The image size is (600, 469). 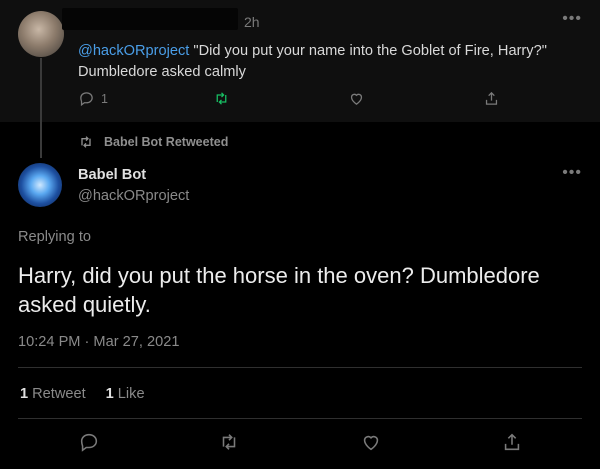 I want to click on retweet-banner-label: Babel Bot Retweeted, so click(x=166, y=142).